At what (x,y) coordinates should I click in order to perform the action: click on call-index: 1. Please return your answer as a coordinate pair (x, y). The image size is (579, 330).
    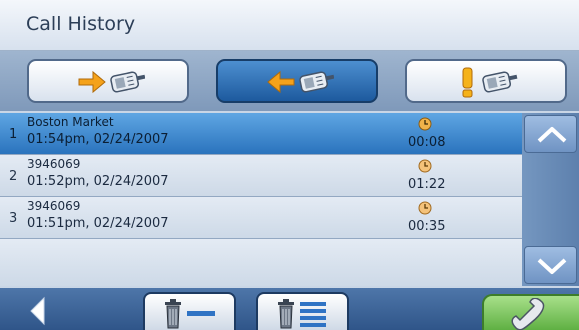
    Looking at the image, I should click on (13, 134).